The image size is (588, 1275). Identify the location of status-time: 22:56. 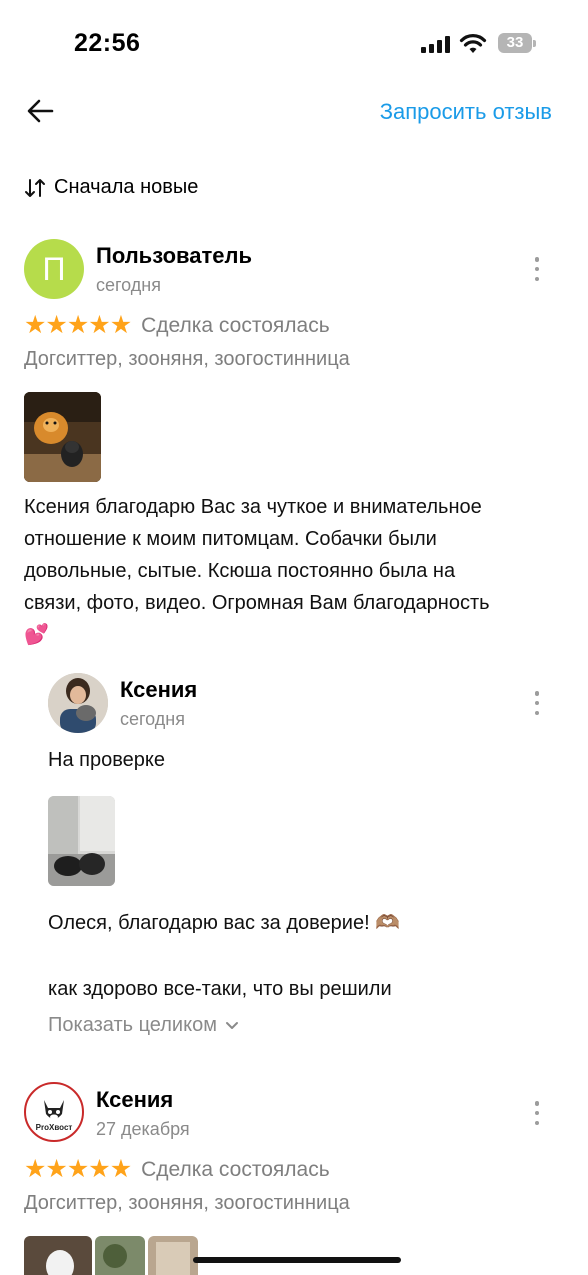
(107, 43).